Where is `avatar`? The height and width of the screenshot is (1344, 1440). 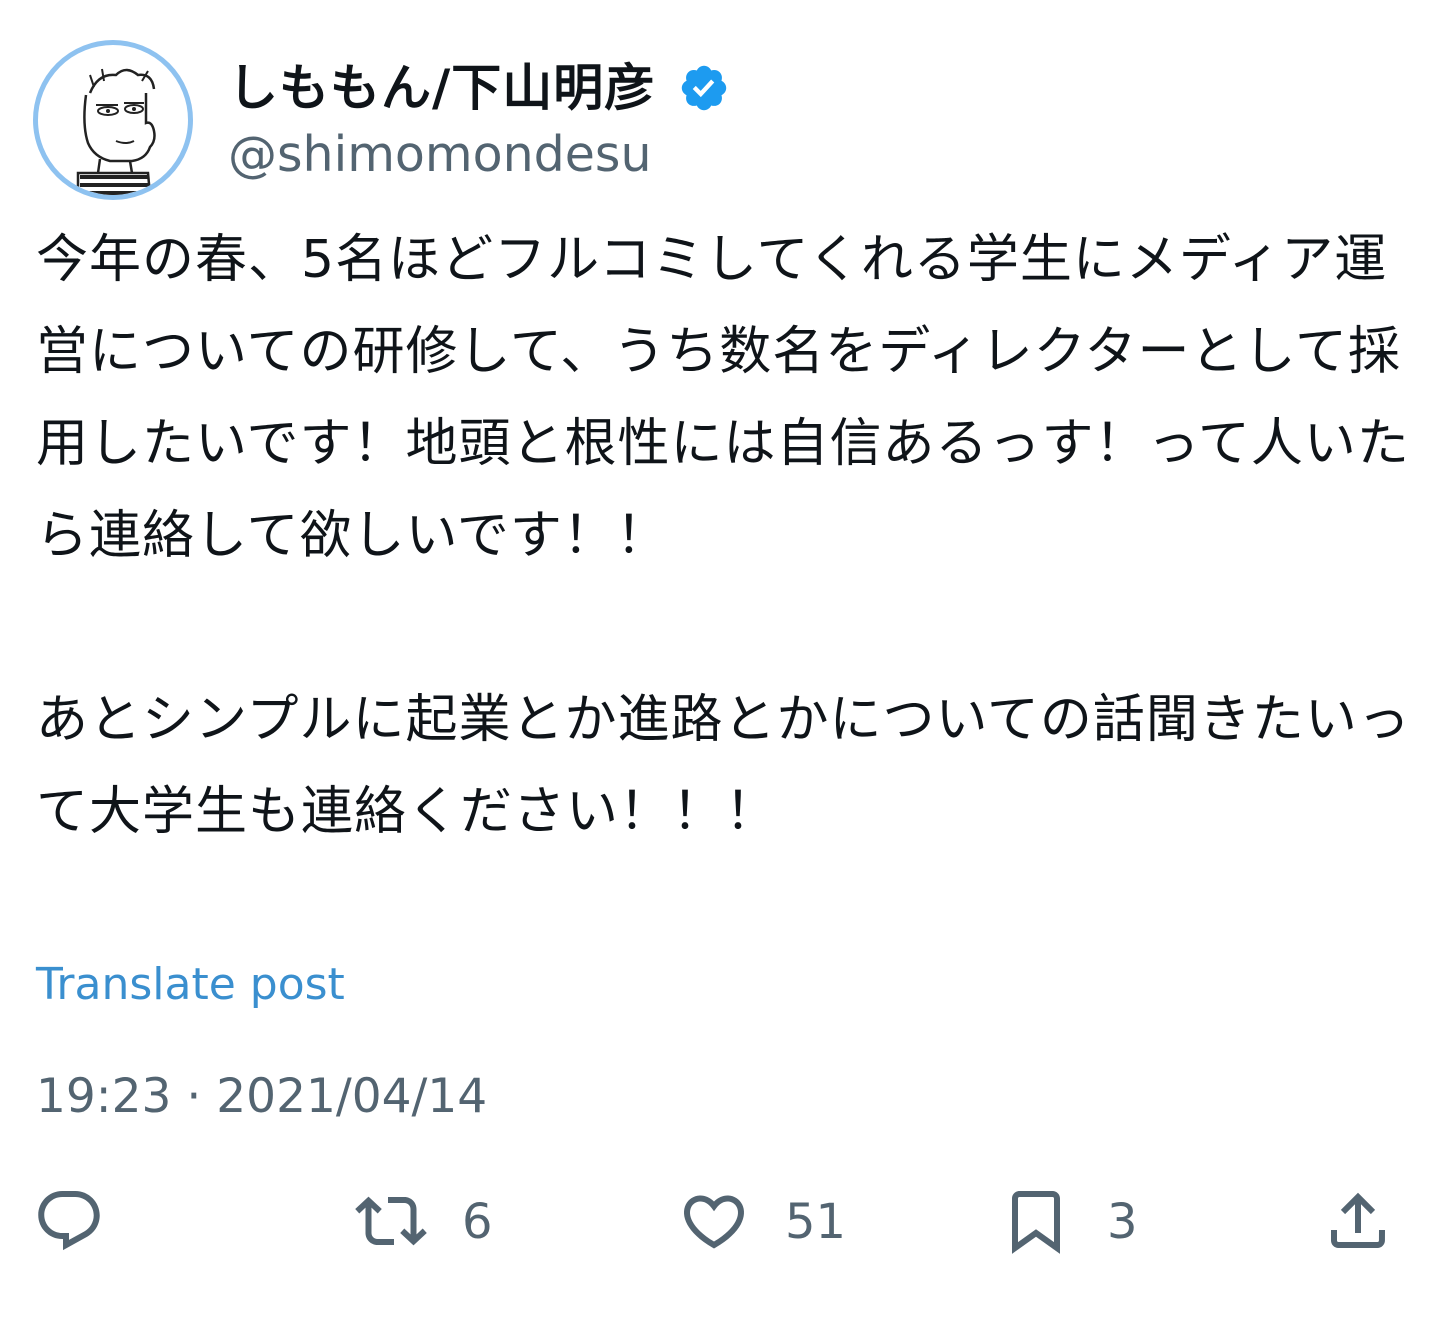
avatar is located at coordinates (113, 120).